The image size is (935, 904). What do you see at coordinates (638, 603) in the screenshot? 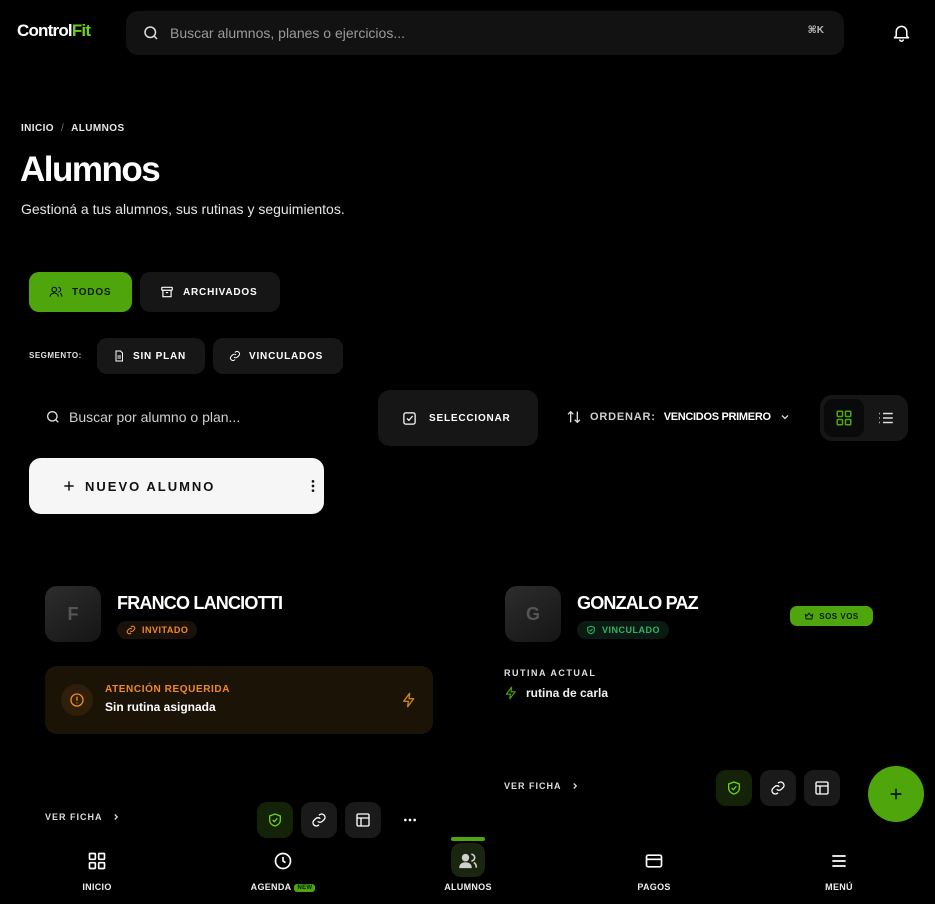
I see `student-name: GONZALO PAZ` at bounding box center [638, 603].